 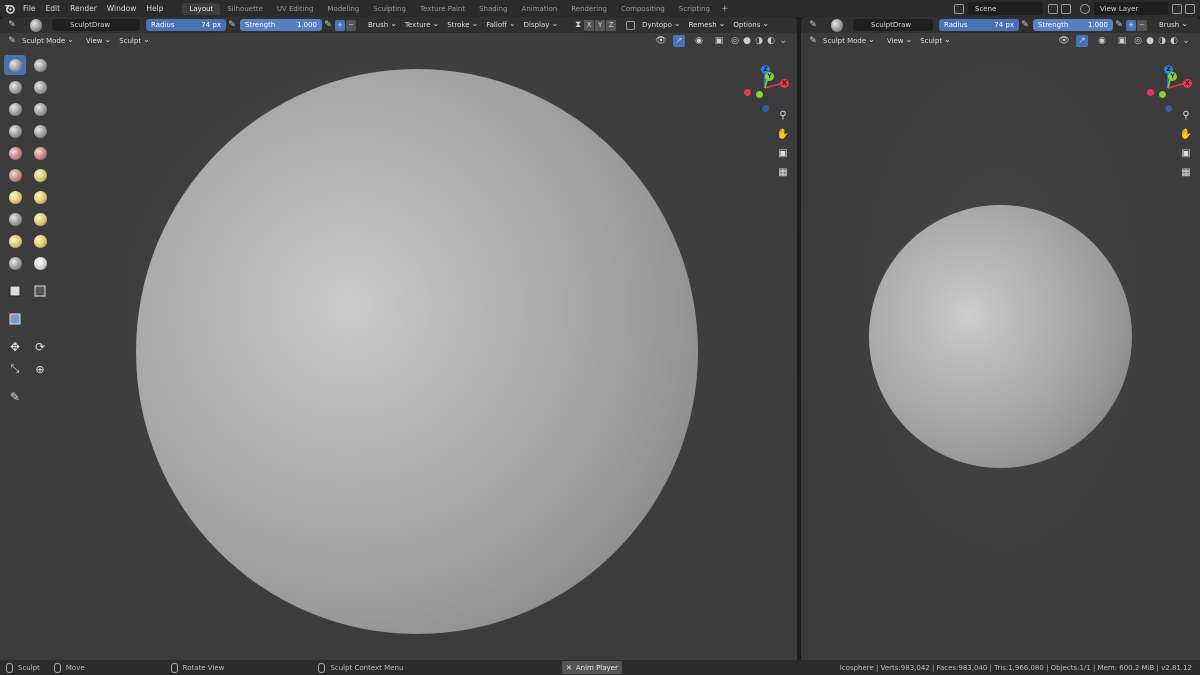 What do you see at coordinates (15, 397) in the screenshot?
I see `annotate-tool-icon: ✎` at bounding box center [15, 397].